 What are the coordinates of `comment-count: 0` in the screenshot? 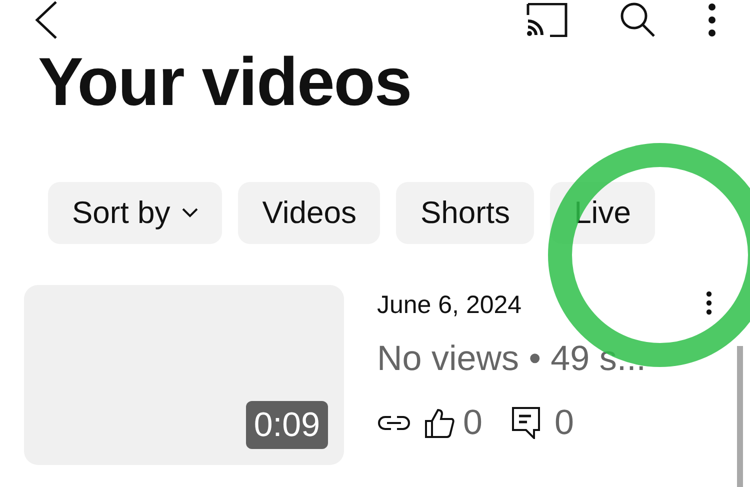 It's located at (564, 423).